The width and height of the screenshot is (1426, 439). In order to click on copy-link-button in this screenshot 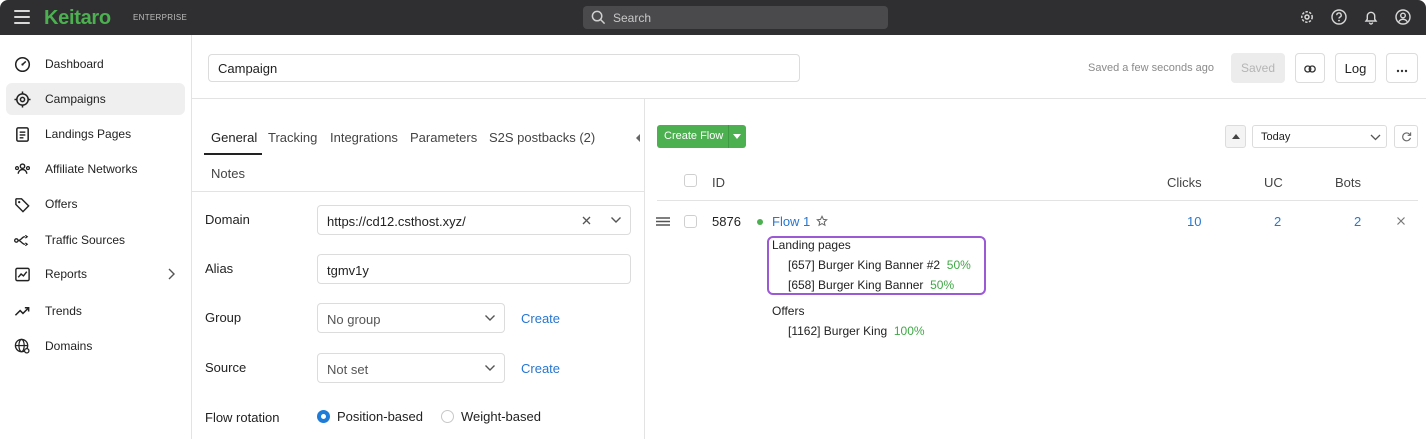, I will do `click(1310, 68)`.